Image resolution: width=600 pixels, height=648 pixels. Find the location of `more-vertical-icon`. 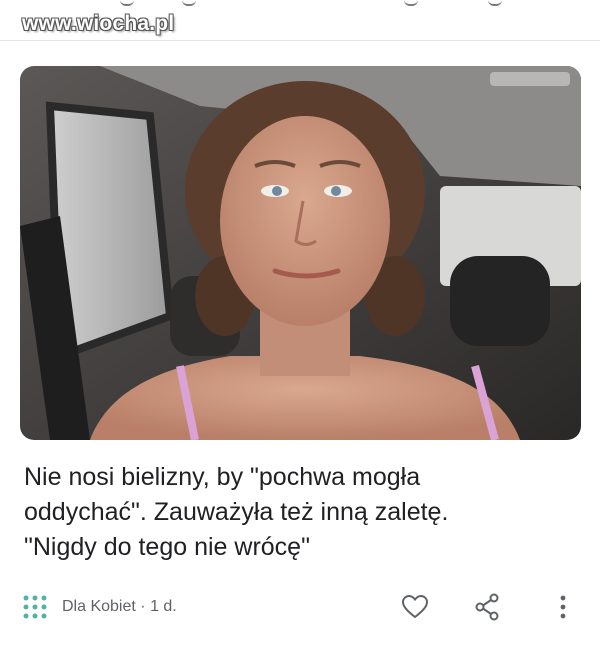

more-vertical-icon is located at coordinates (563, 607).